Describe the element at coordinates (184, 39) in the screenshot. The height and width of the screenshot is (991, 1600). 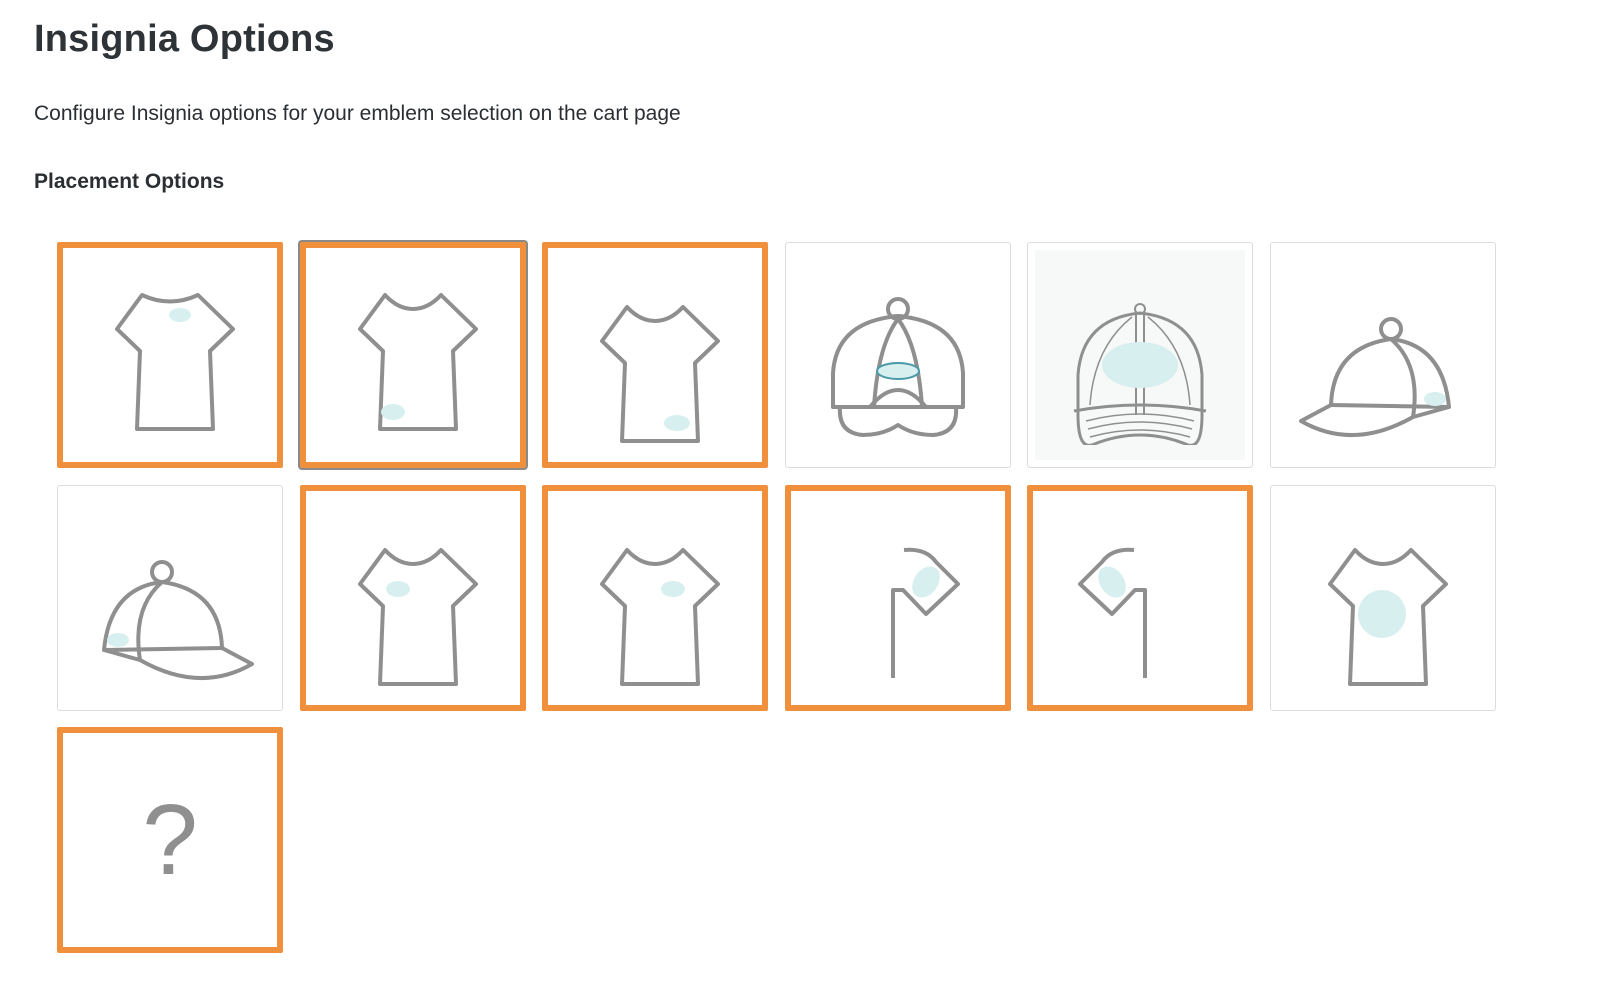
I see `page-title: Insignia Options` at that location.